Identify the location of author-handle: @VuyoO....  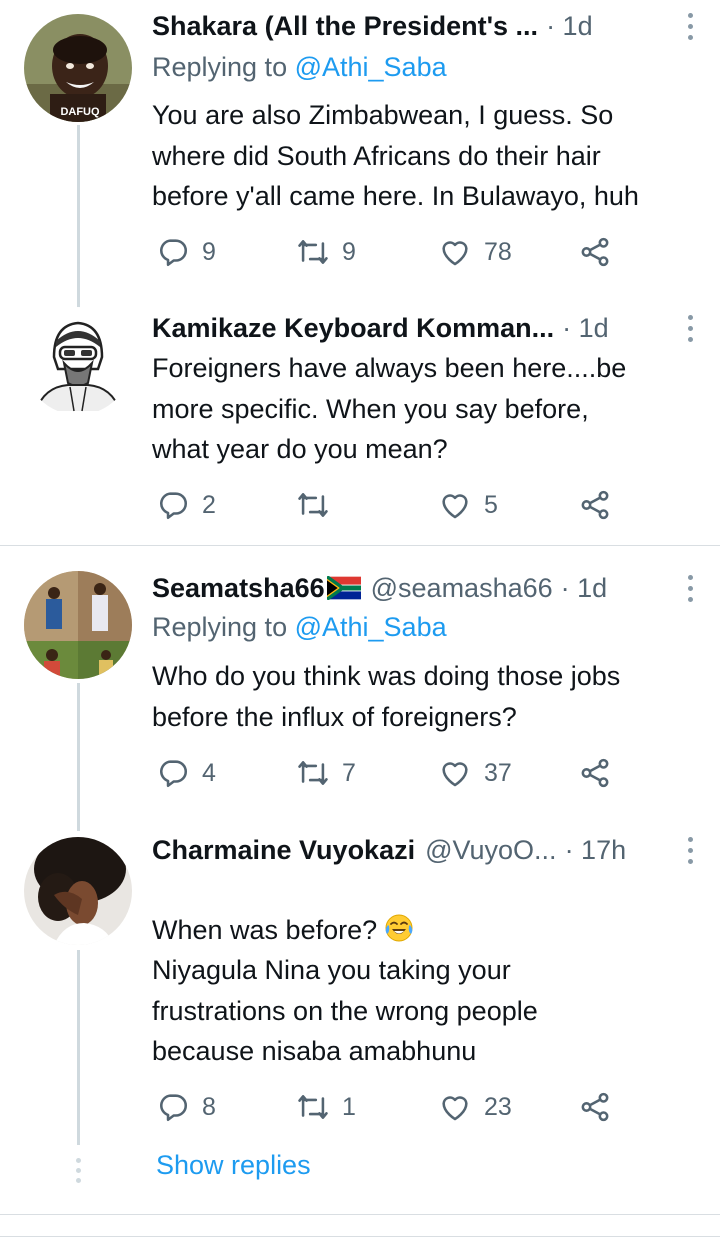
(490, 850).